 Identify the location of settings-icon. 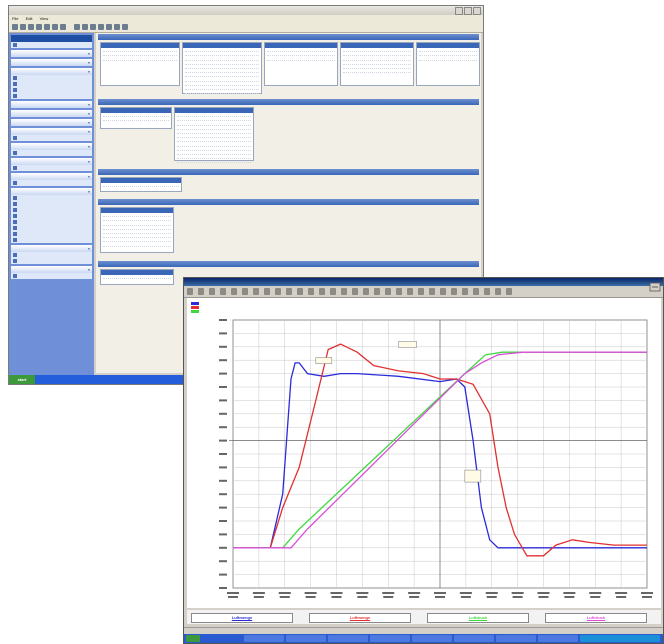
(117, 27).